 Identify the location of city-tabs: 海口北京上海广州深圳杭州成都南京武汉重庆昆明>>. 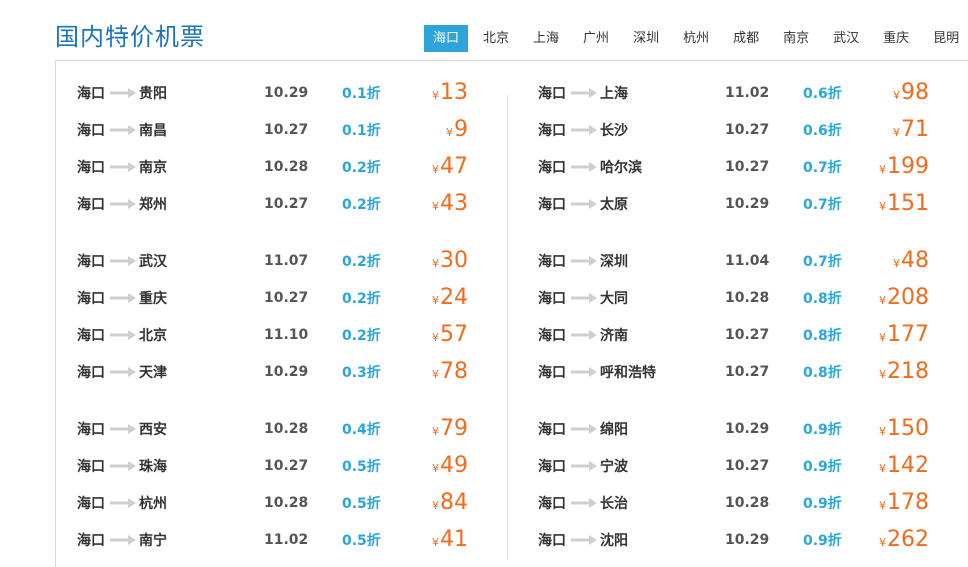
(696, 38).